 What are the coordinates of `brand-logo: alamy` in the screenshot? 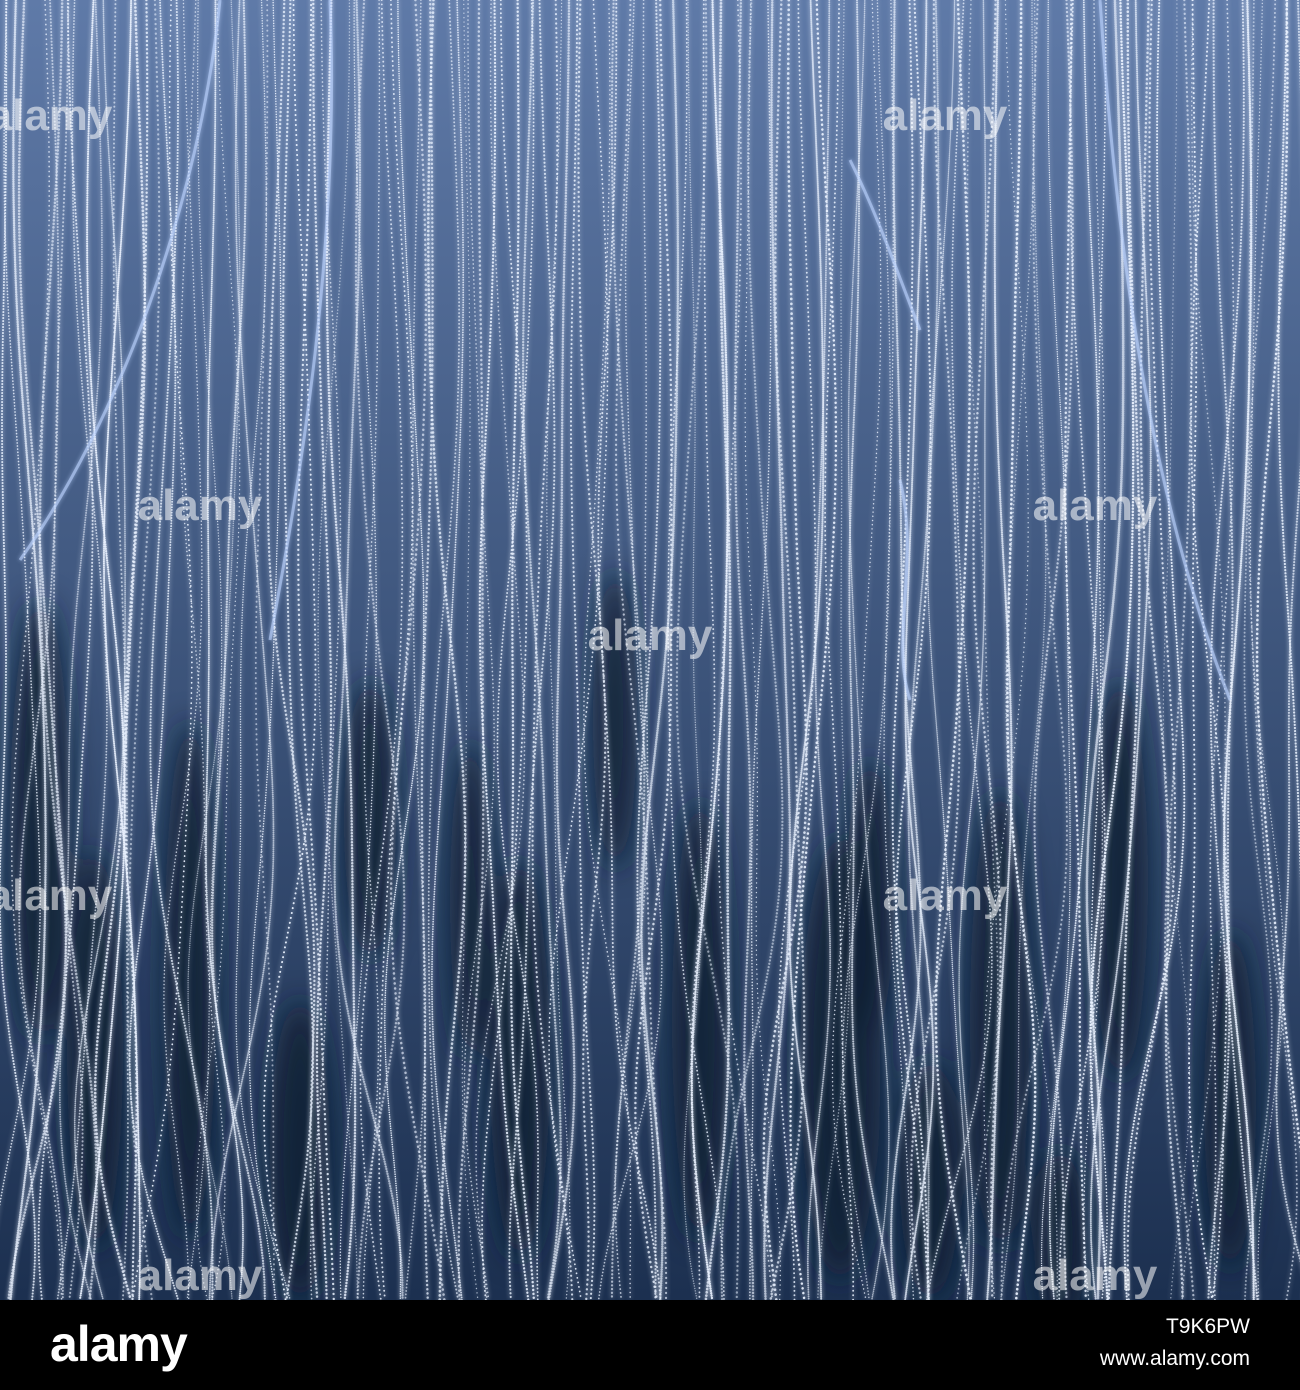 It's located at (119, 1344).